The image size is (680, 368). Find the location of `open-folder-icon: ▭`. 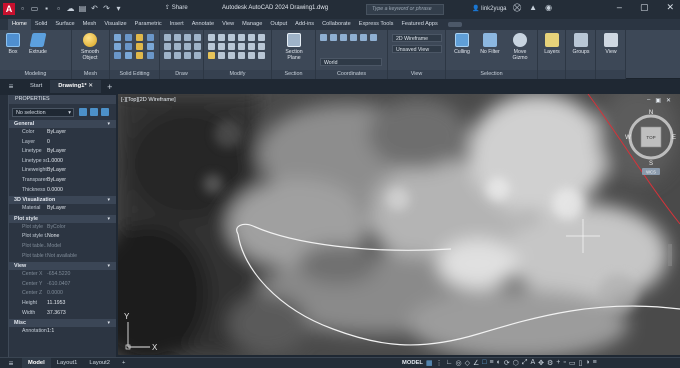

open-folder-icon: ▭ is located at coordinates (34, 8).